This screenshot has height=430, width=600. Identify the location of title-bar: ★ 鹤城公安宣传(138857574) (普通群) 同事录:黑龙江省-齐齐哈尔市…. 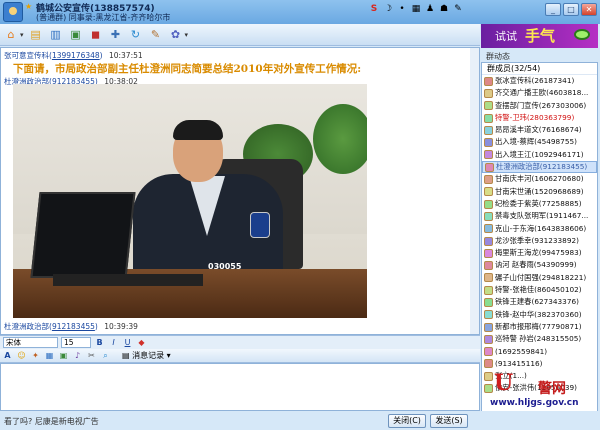
(300, 12).